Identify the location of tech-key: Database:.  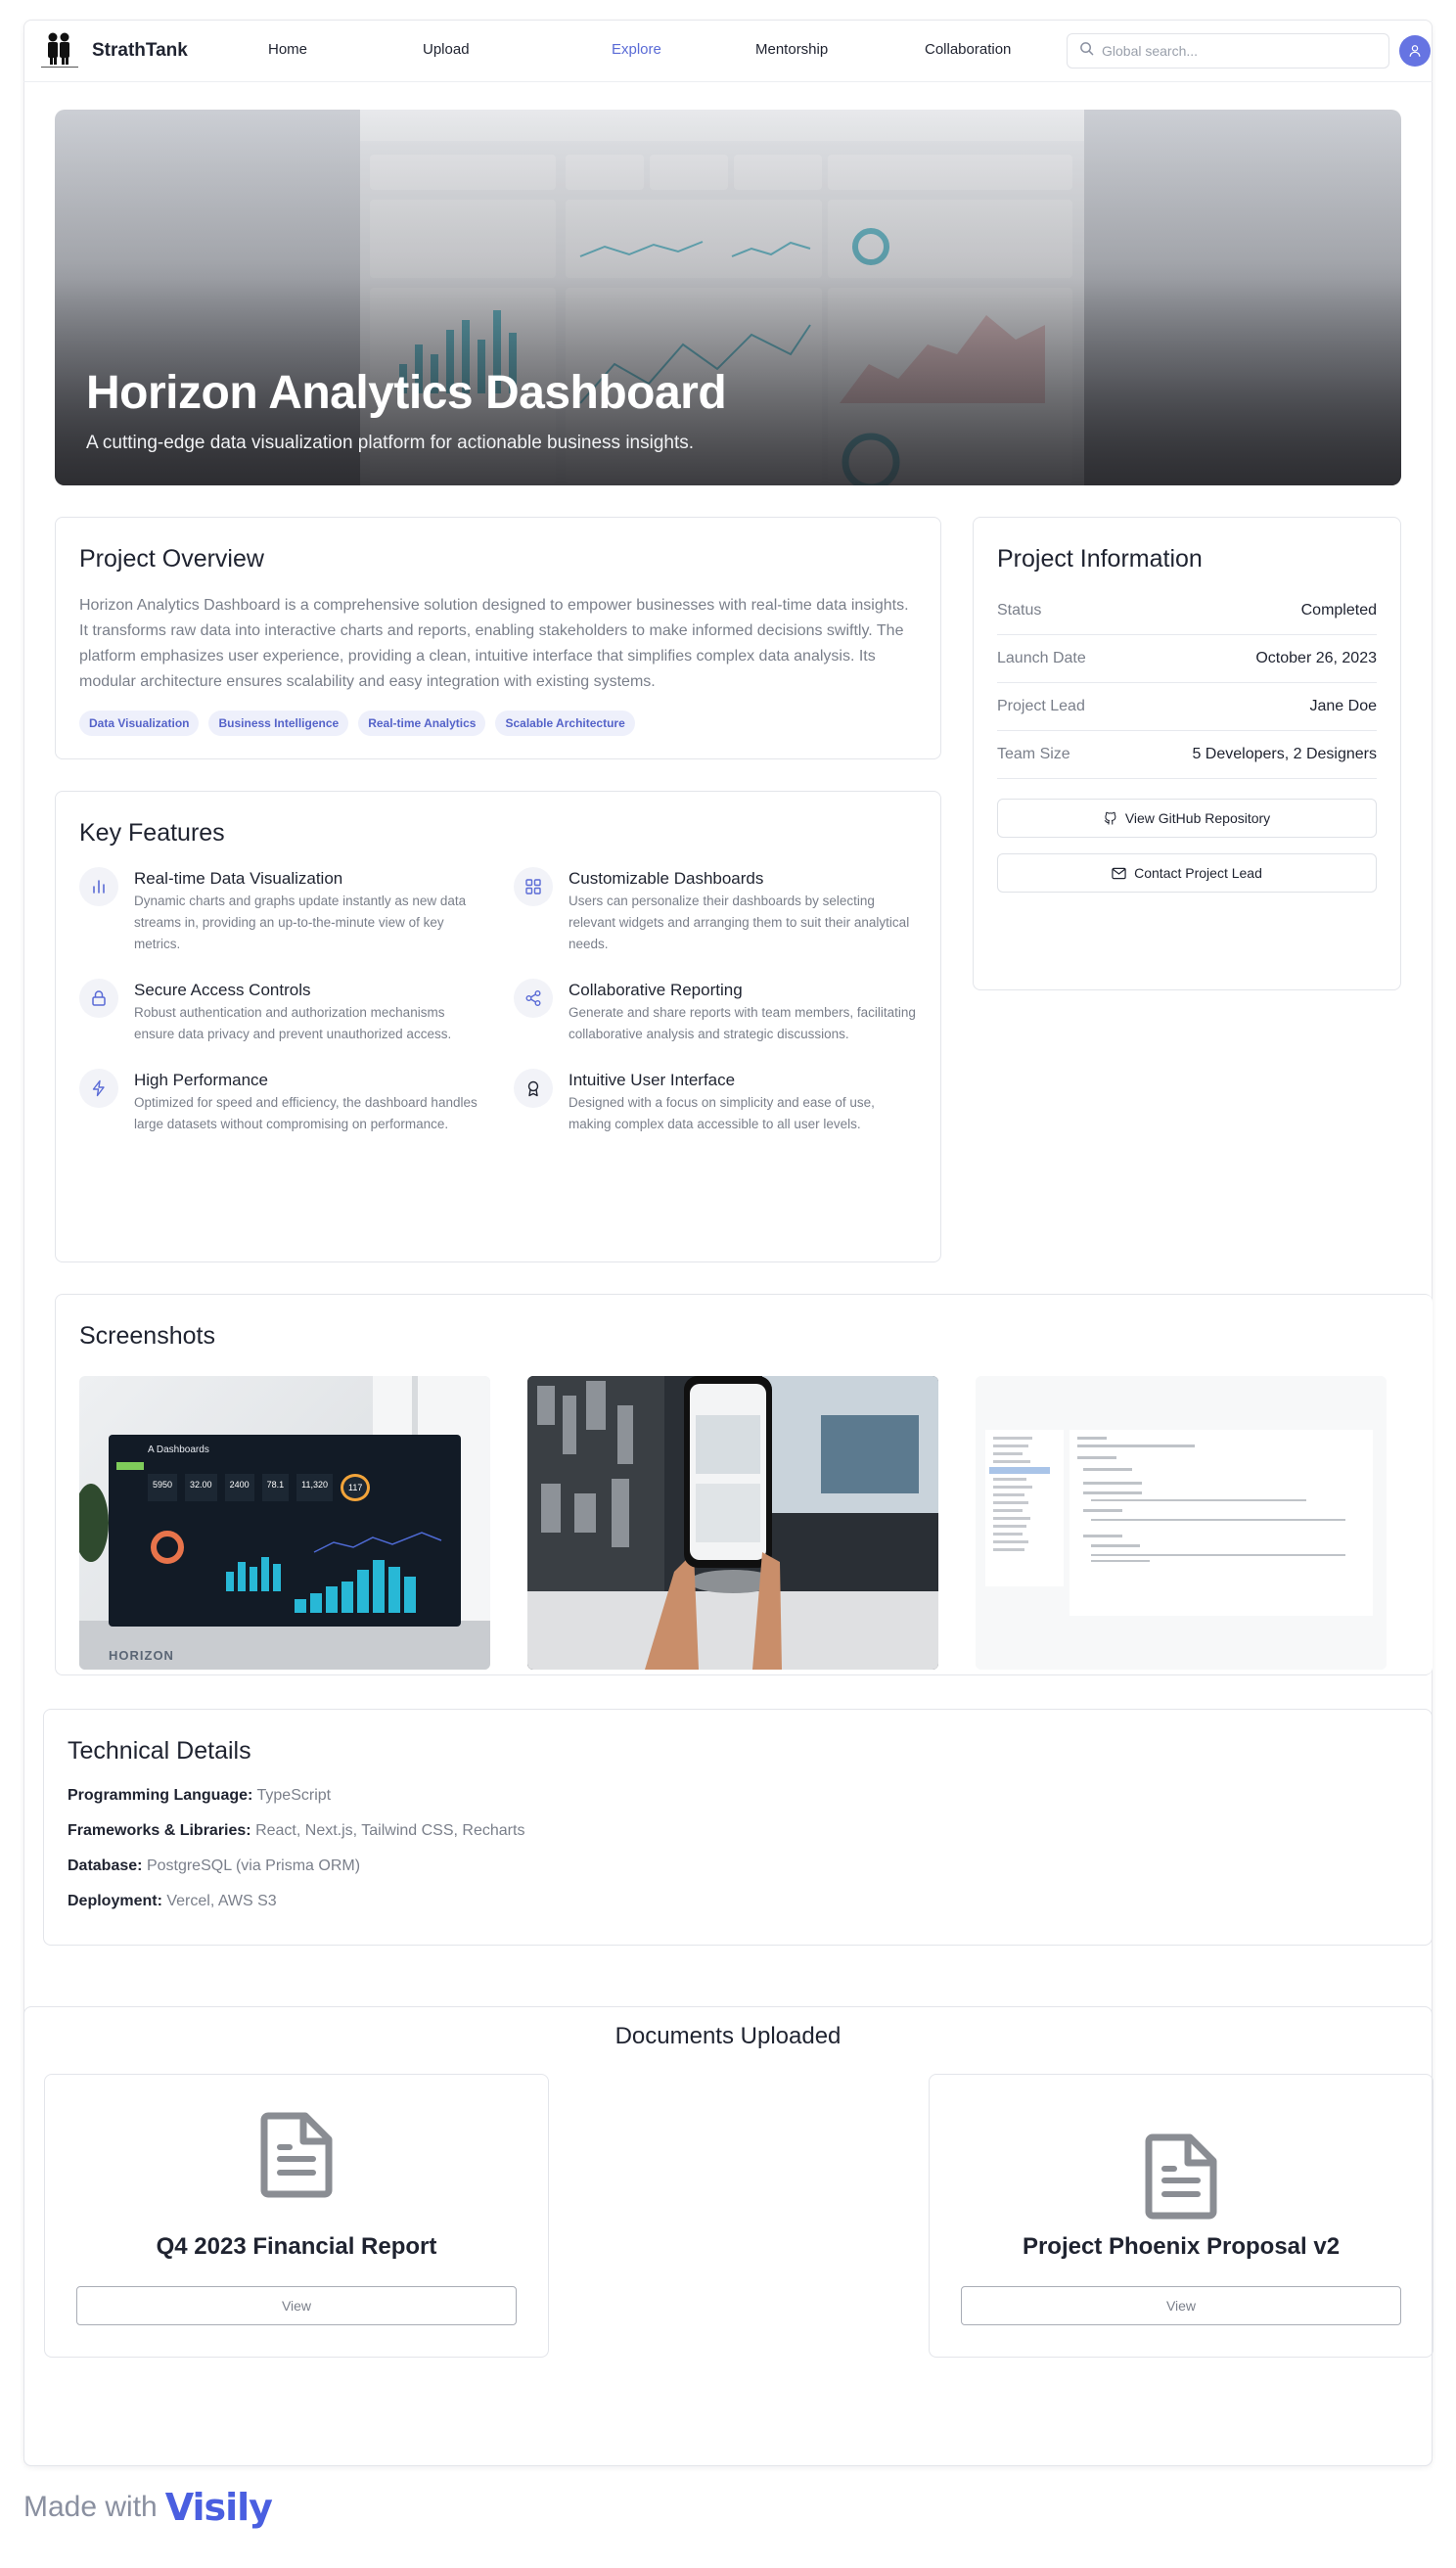
(105, 1865).